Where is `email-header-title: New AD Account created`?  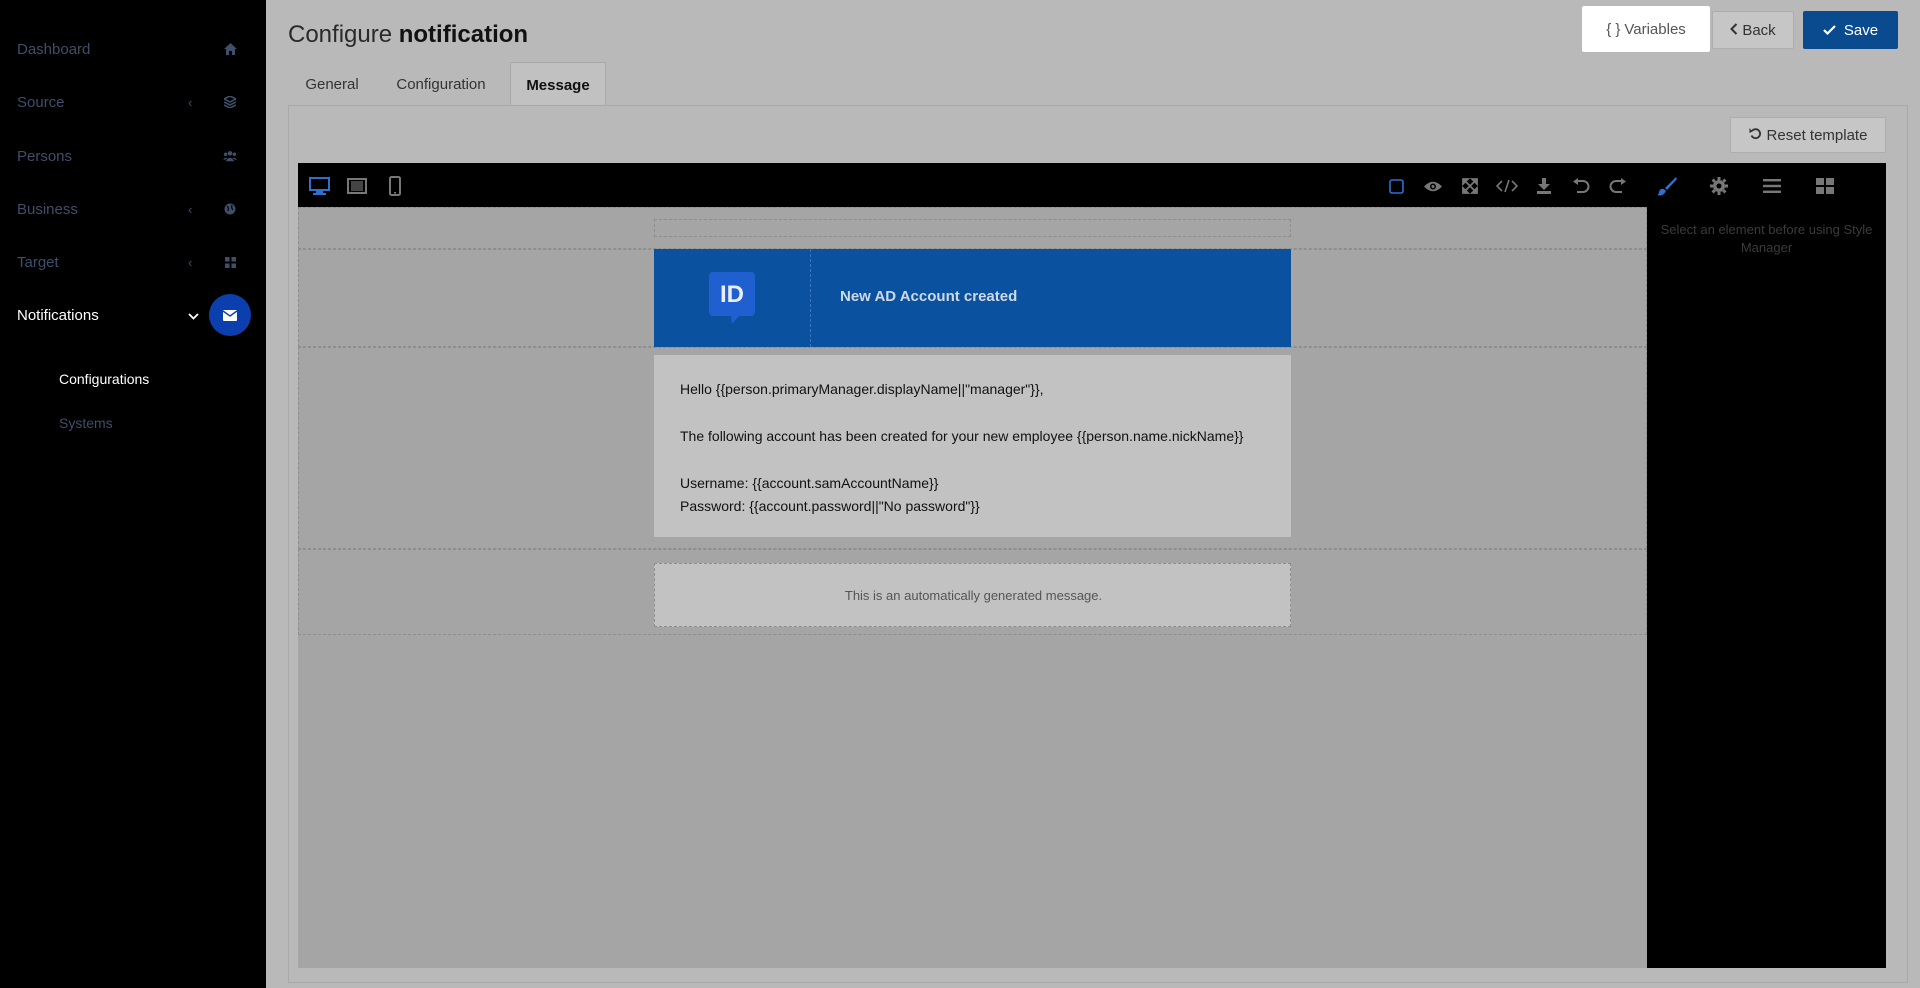 email-header-title: New AD Account created is located at coordinates (929, 296).